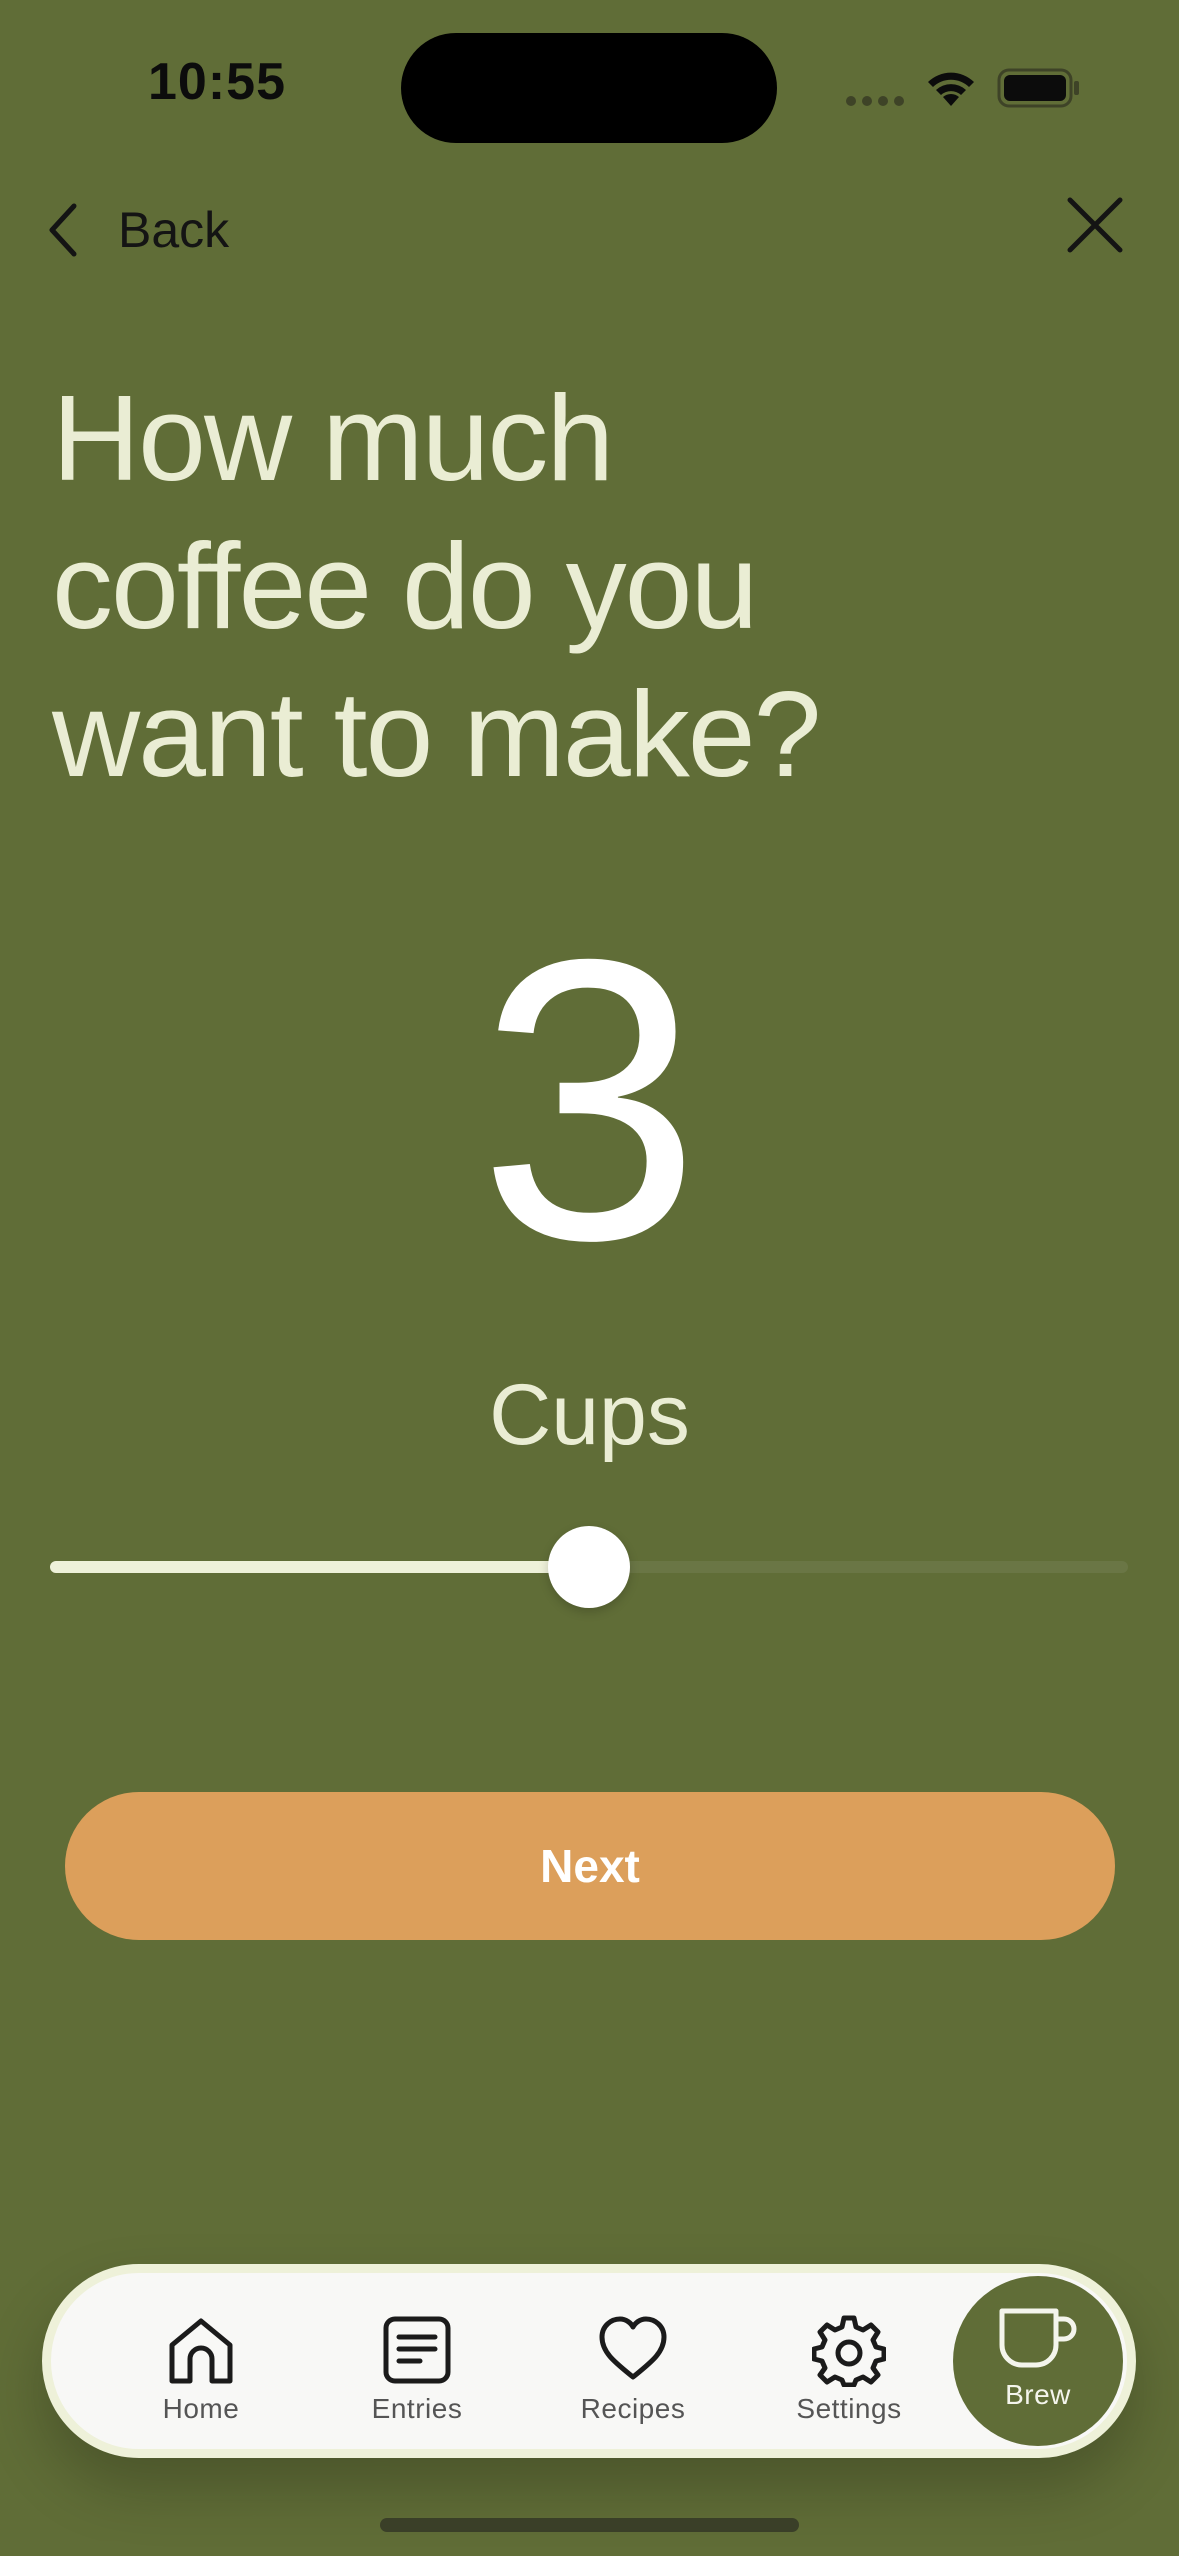  What do you see at coordinates (417, 2408) in the screenshot?
I see `tab-label: Entries` at bounding box center [417, 2408].